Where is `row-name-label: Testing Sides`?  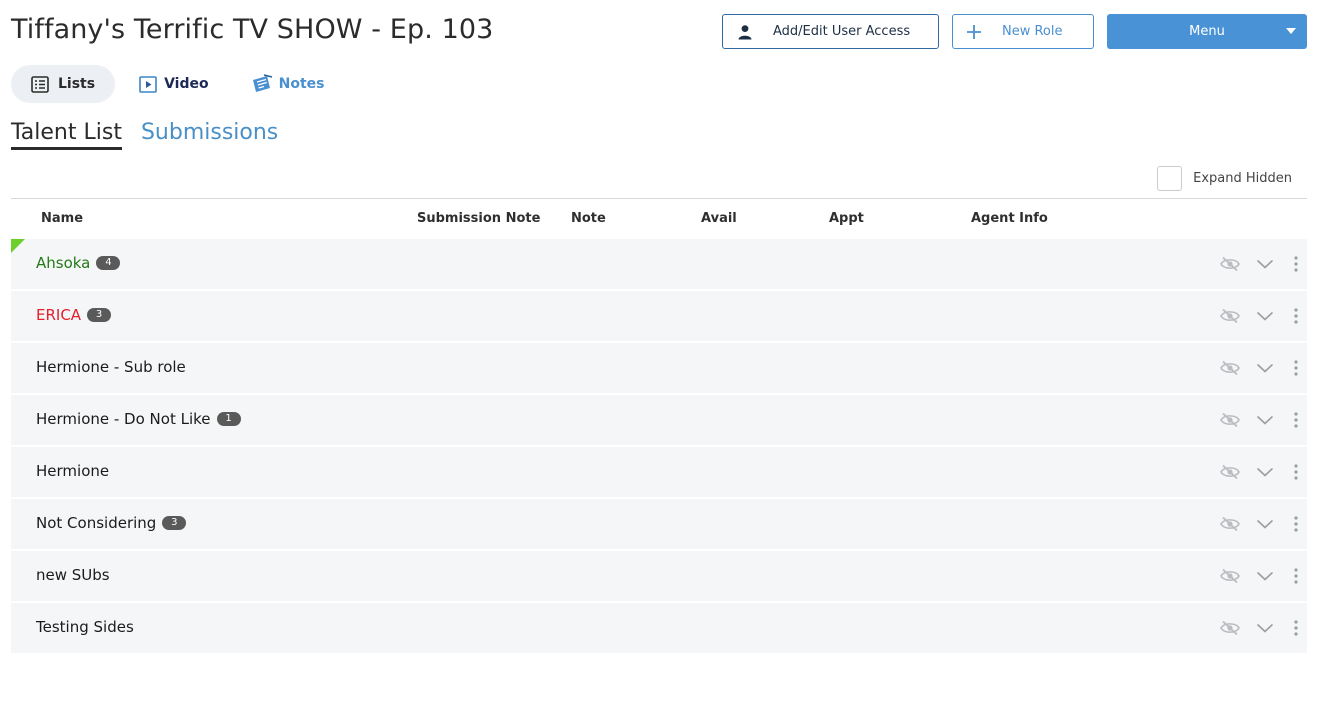
row-name-label: Testing Sides is located at coordinates (85, 627).